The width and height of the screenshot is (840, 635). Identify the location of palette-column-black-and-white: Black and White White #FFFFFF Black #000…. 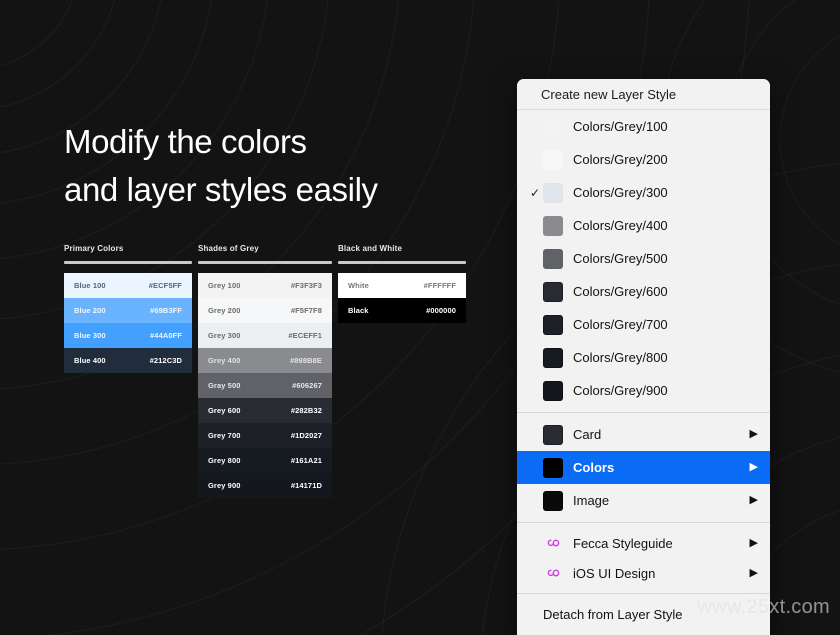
(402, 371).